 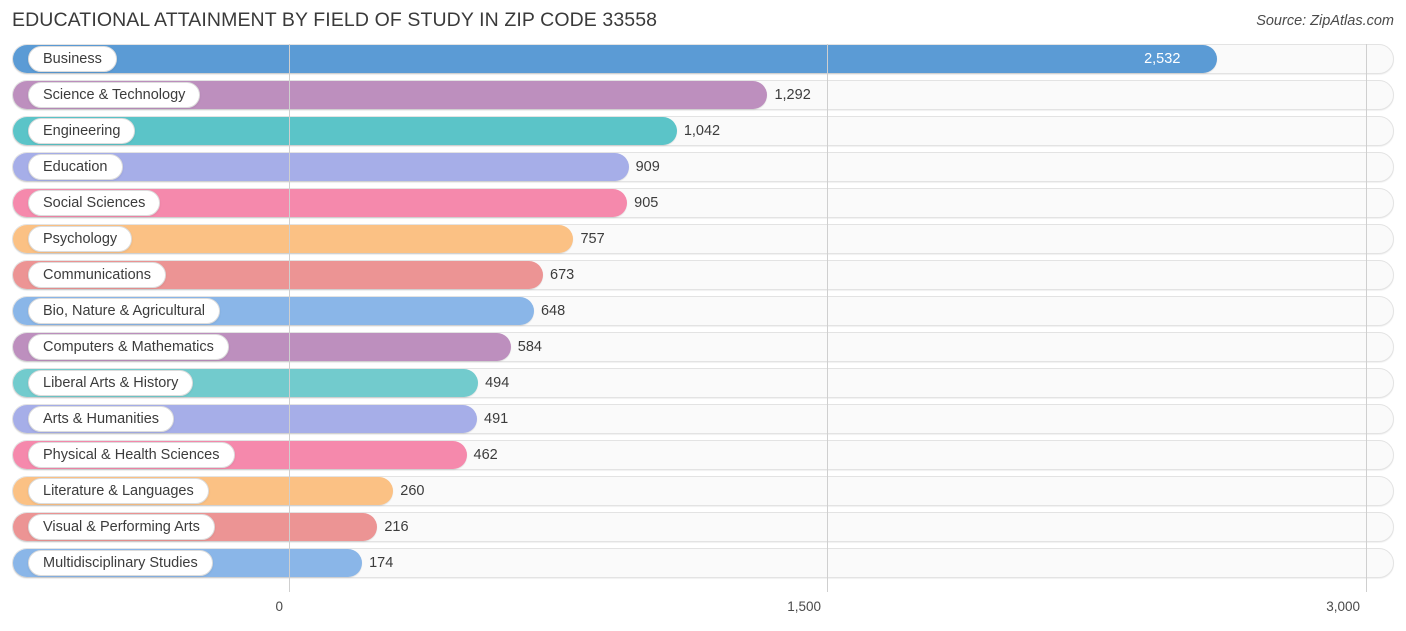 I want to click on category-label-pill: Communications, so click(x=97, y=275).